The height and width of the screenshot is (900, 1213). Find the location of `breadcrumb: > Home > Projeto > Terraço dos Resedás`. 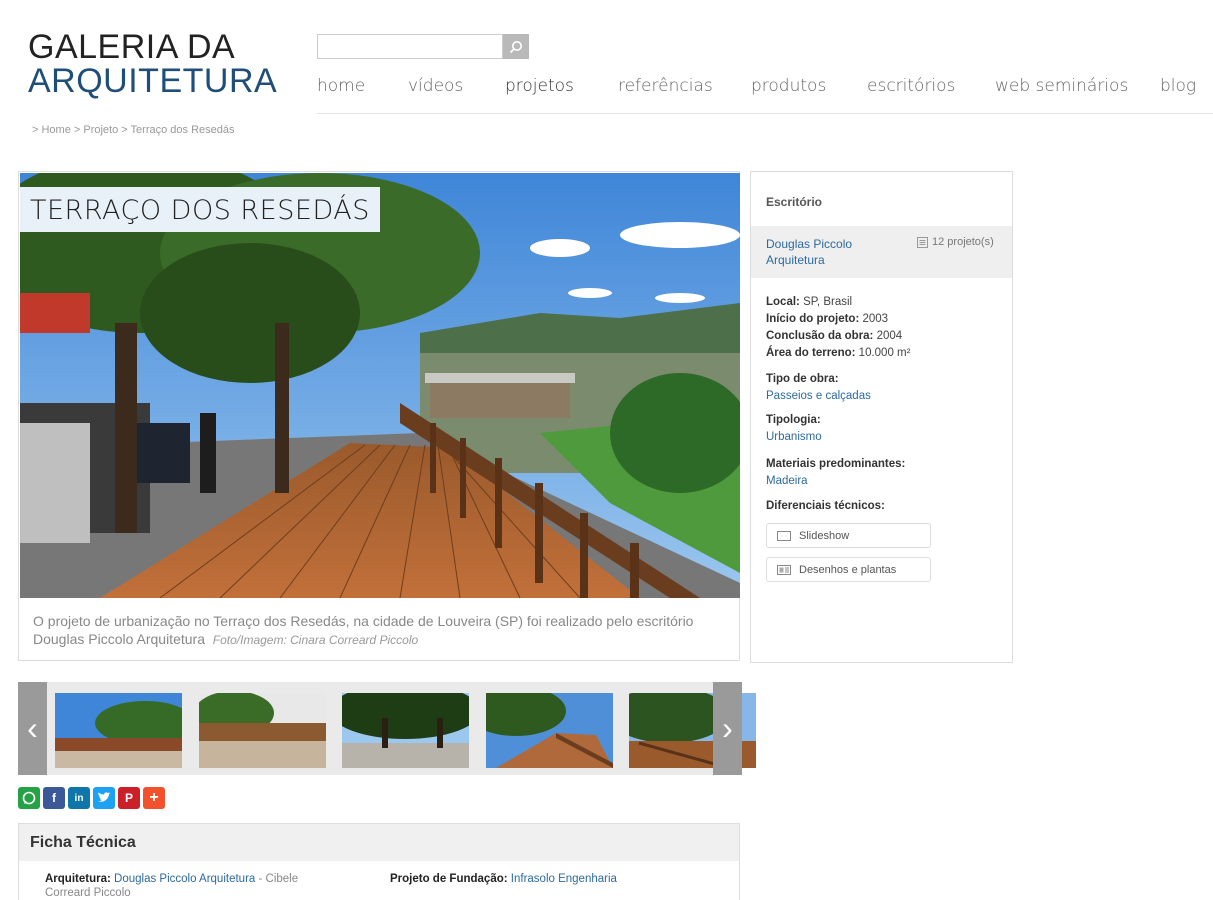

breadcrumb: > Home > Projeto > Terraço dos Resedás is located at coordinates (133, 130).